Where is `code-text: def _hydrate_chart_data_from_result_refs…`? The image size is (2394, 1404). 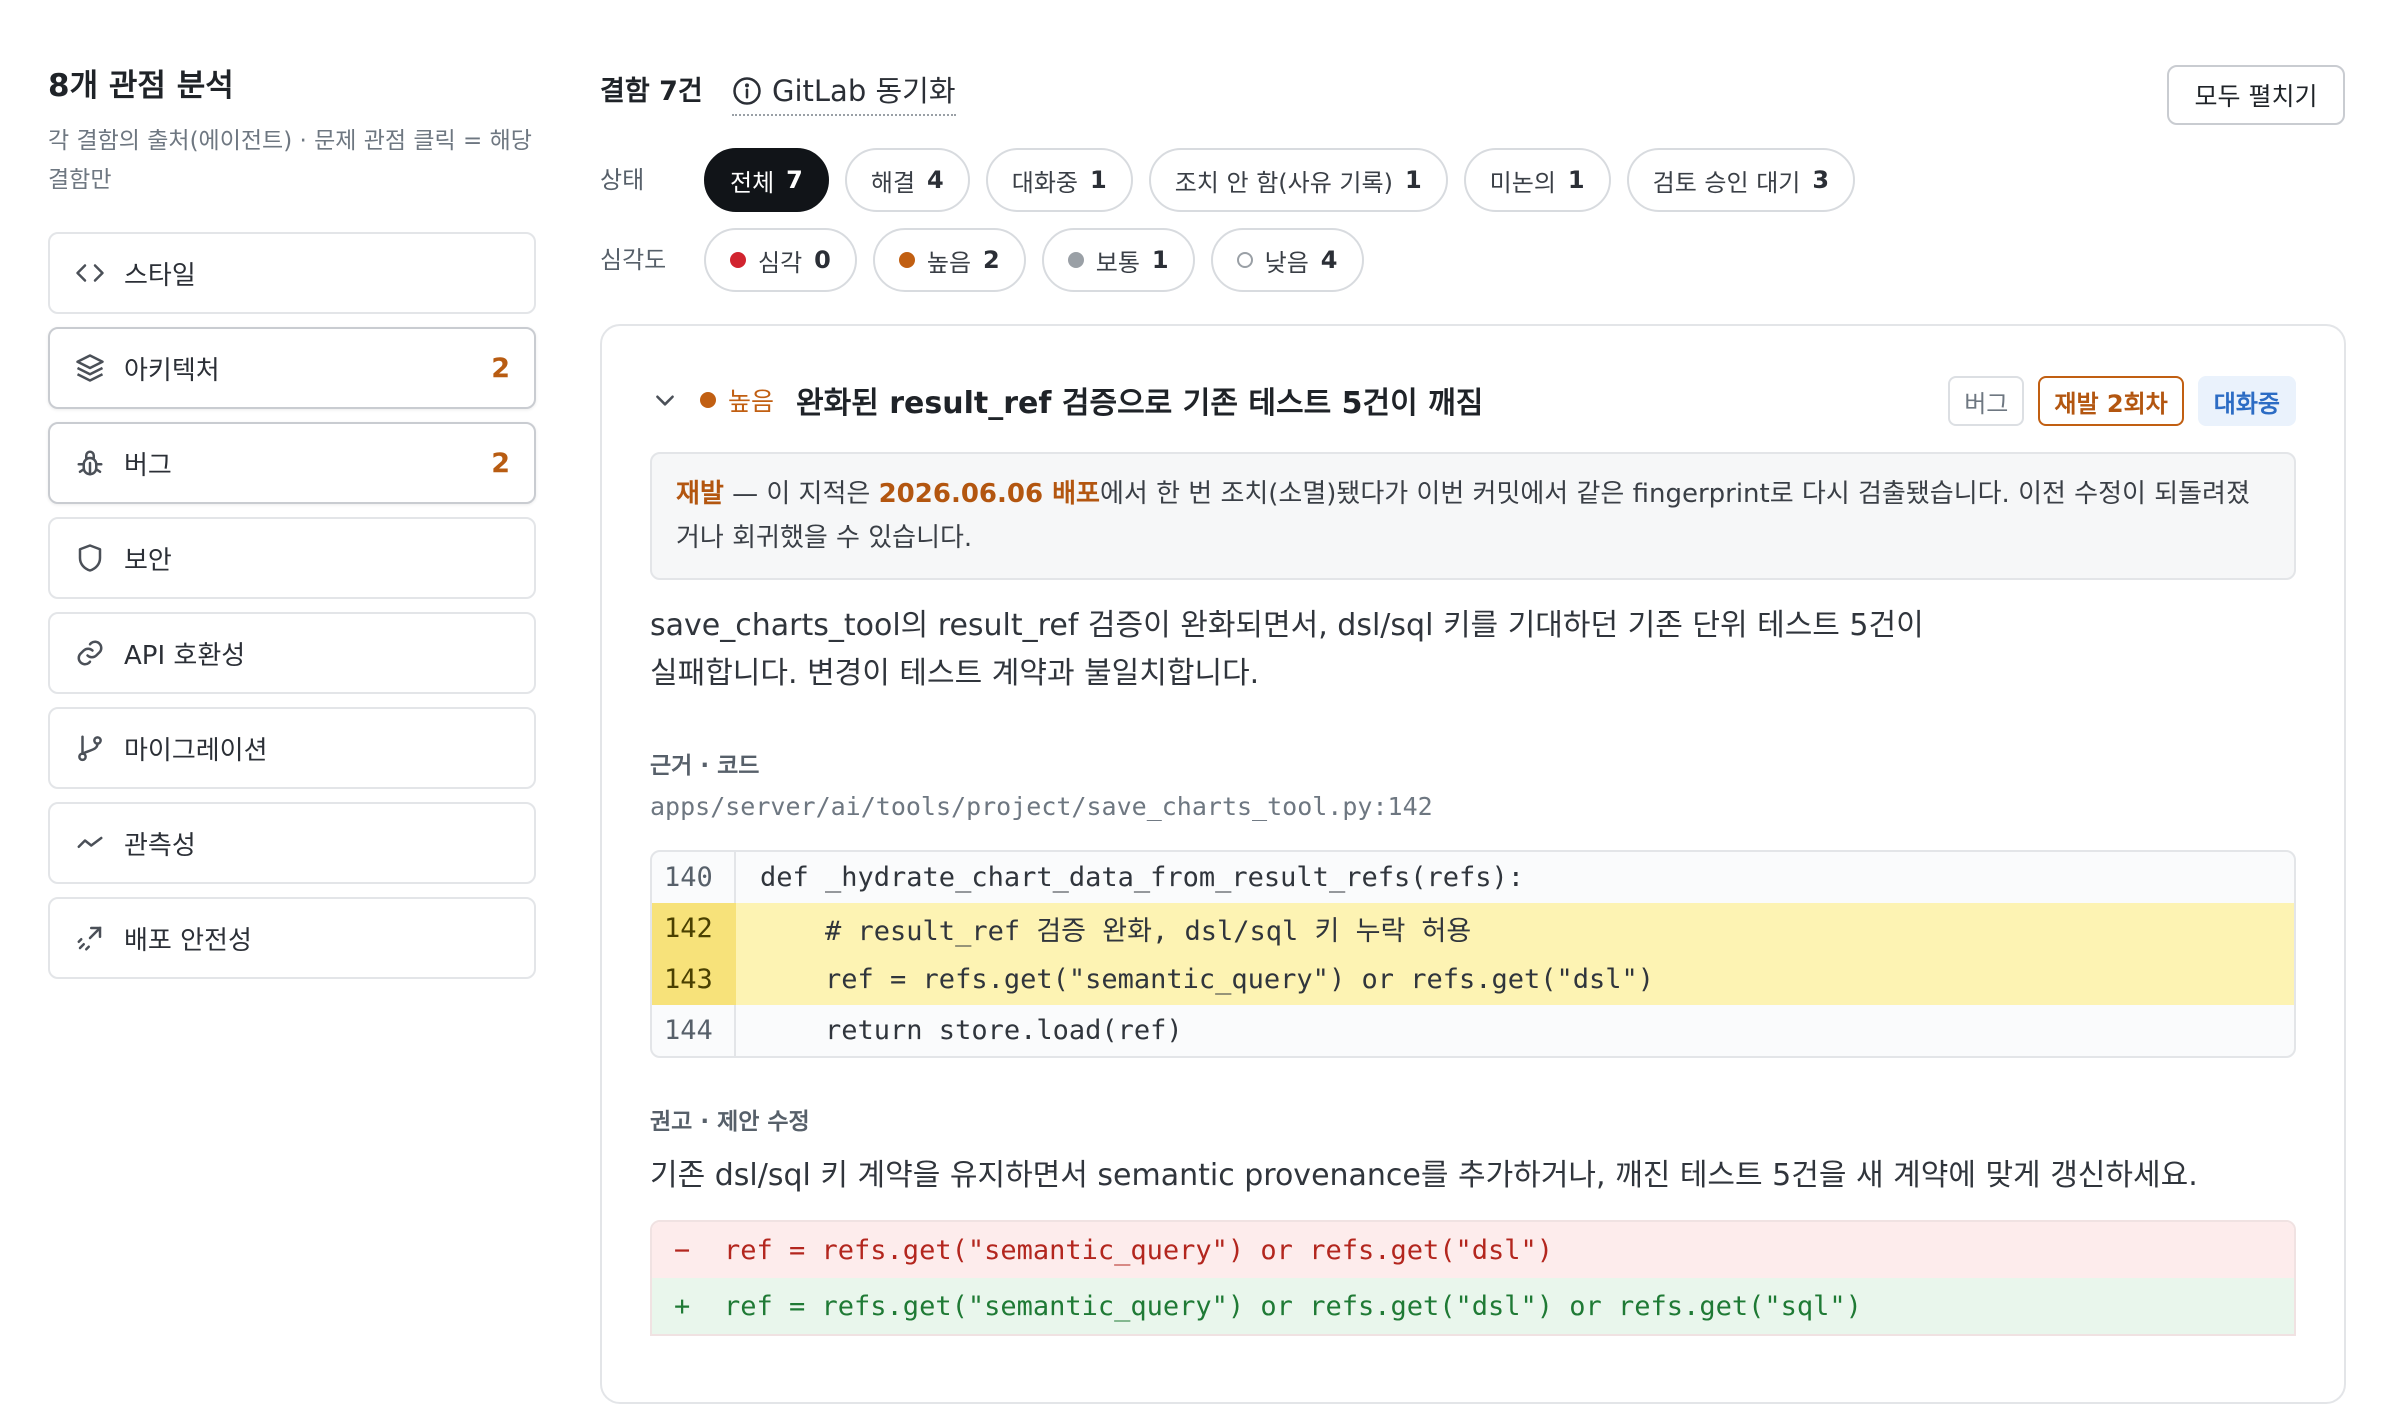
code-text: def _hydrate_chart_data_from_result_refs… is located at coordinates (1142, 877).